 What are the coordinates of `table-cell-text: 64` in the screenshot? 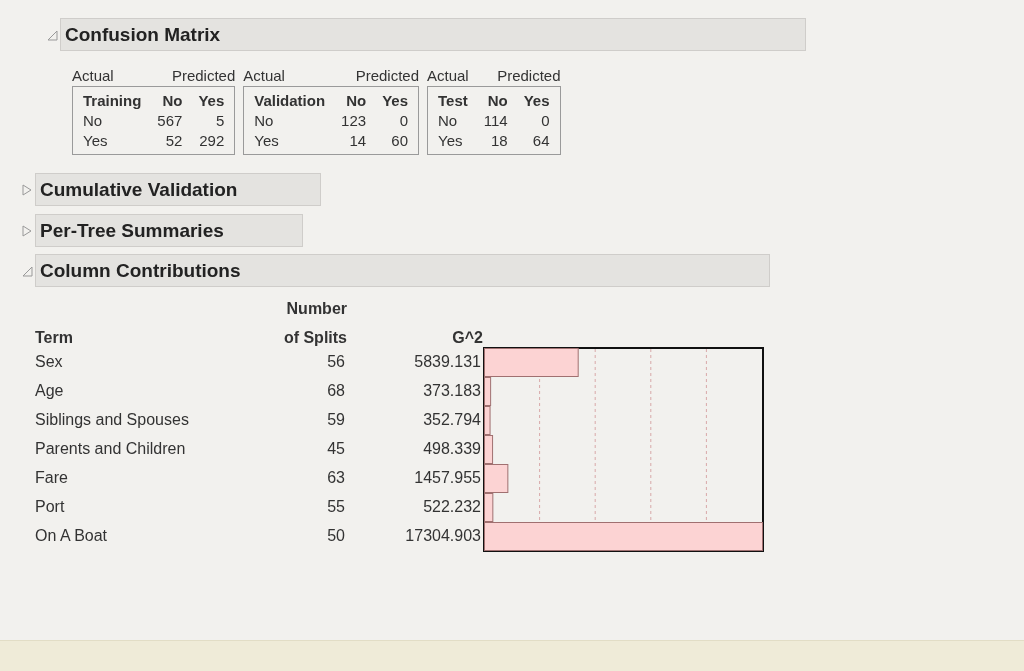 It's located at (540, 141).